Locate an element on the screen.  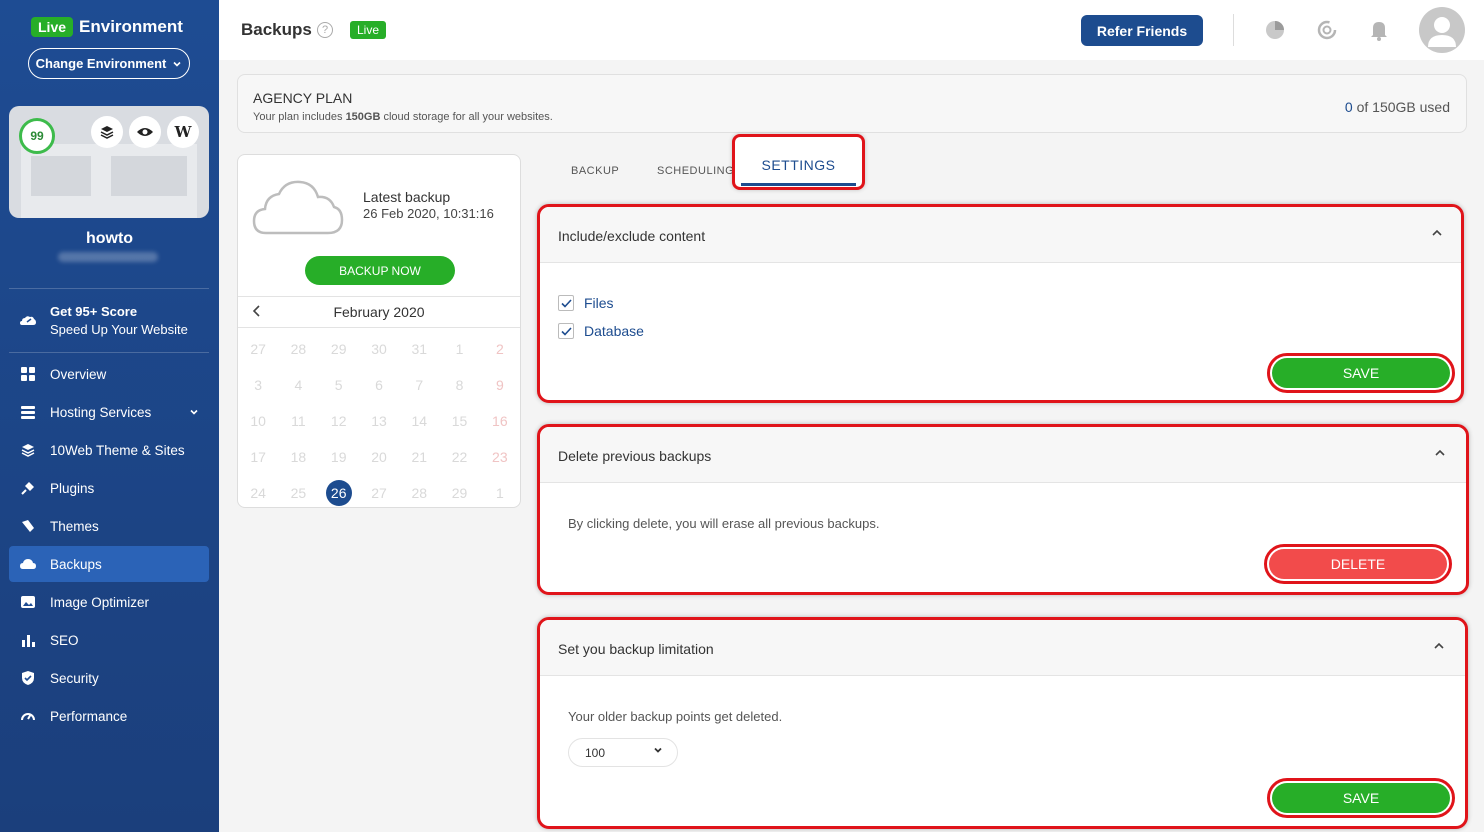
calendar-day-number: 18 is located at coordinates (298, 457).